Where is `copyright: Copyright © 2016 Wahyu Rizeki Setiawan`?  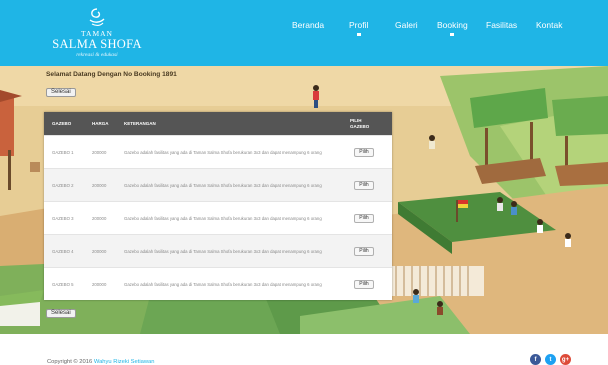 copyright: Copyright © 2016 Wahyu Rizeki Setiawan is located at coordinates (101, 362).